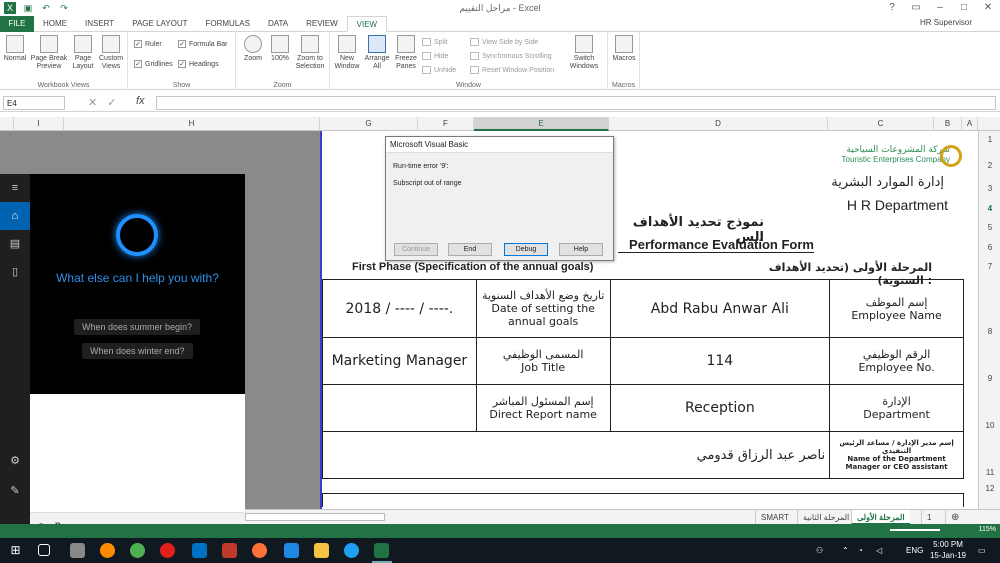 The height and width of the screenshot is (563, 1000). I want to click on continue-button: Continue, so click(416, 249).